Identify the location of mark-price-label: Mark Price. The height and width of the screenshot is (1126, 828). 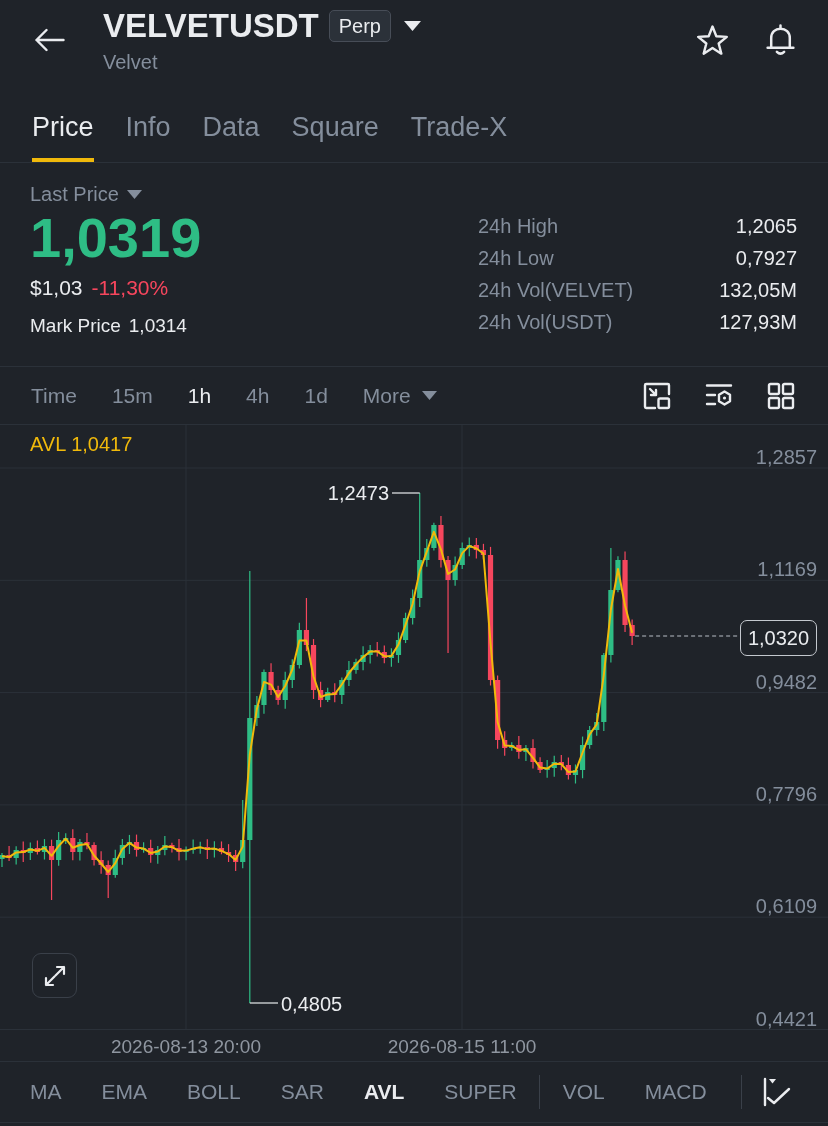
(75, 326).